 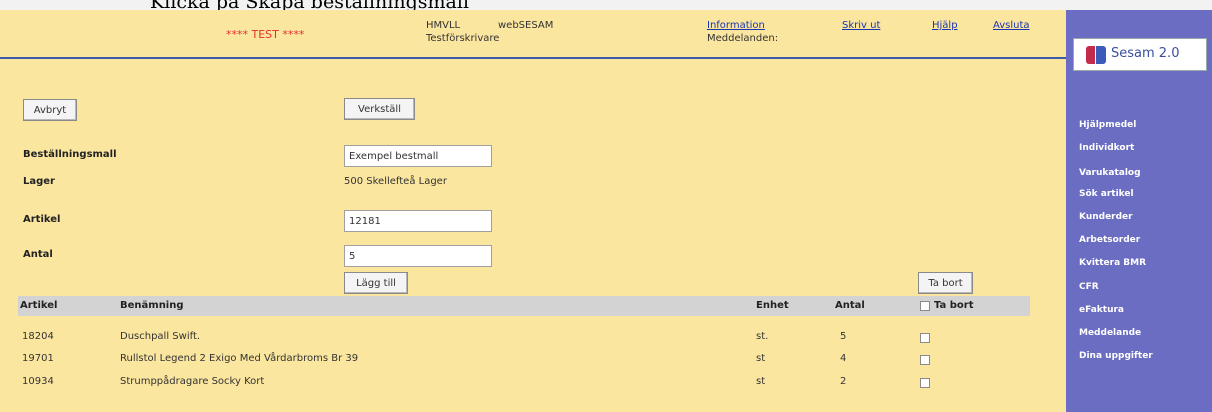 What do you see at coordinates (772, 305) in the screenshot?
I see `column-unit: Enhet` at bounding box center [772, 305].